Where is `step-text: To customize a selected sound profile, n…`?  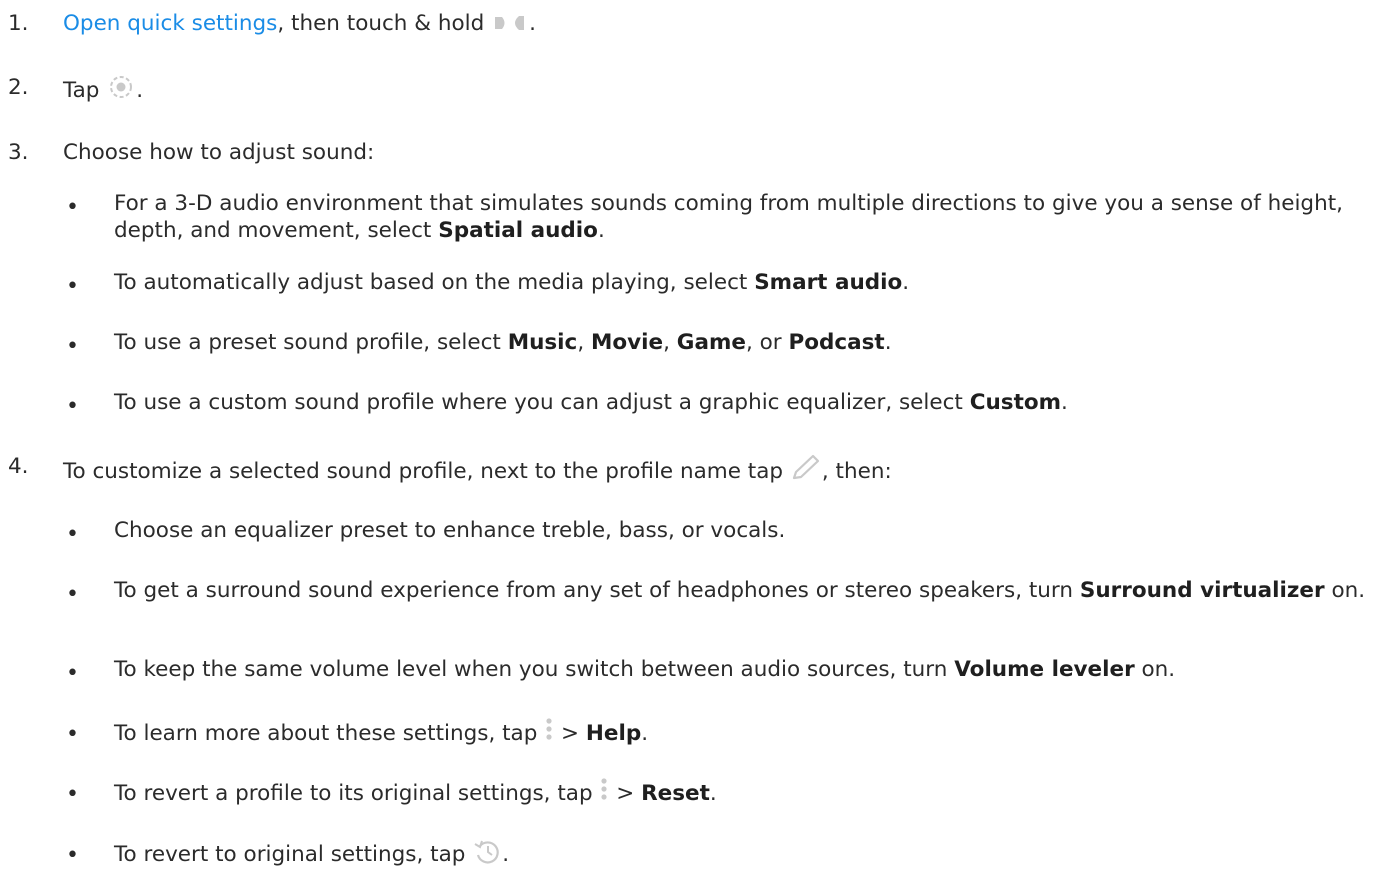
step-text: To customize a selected sound profile, n… is located at coordinates (477, 470).